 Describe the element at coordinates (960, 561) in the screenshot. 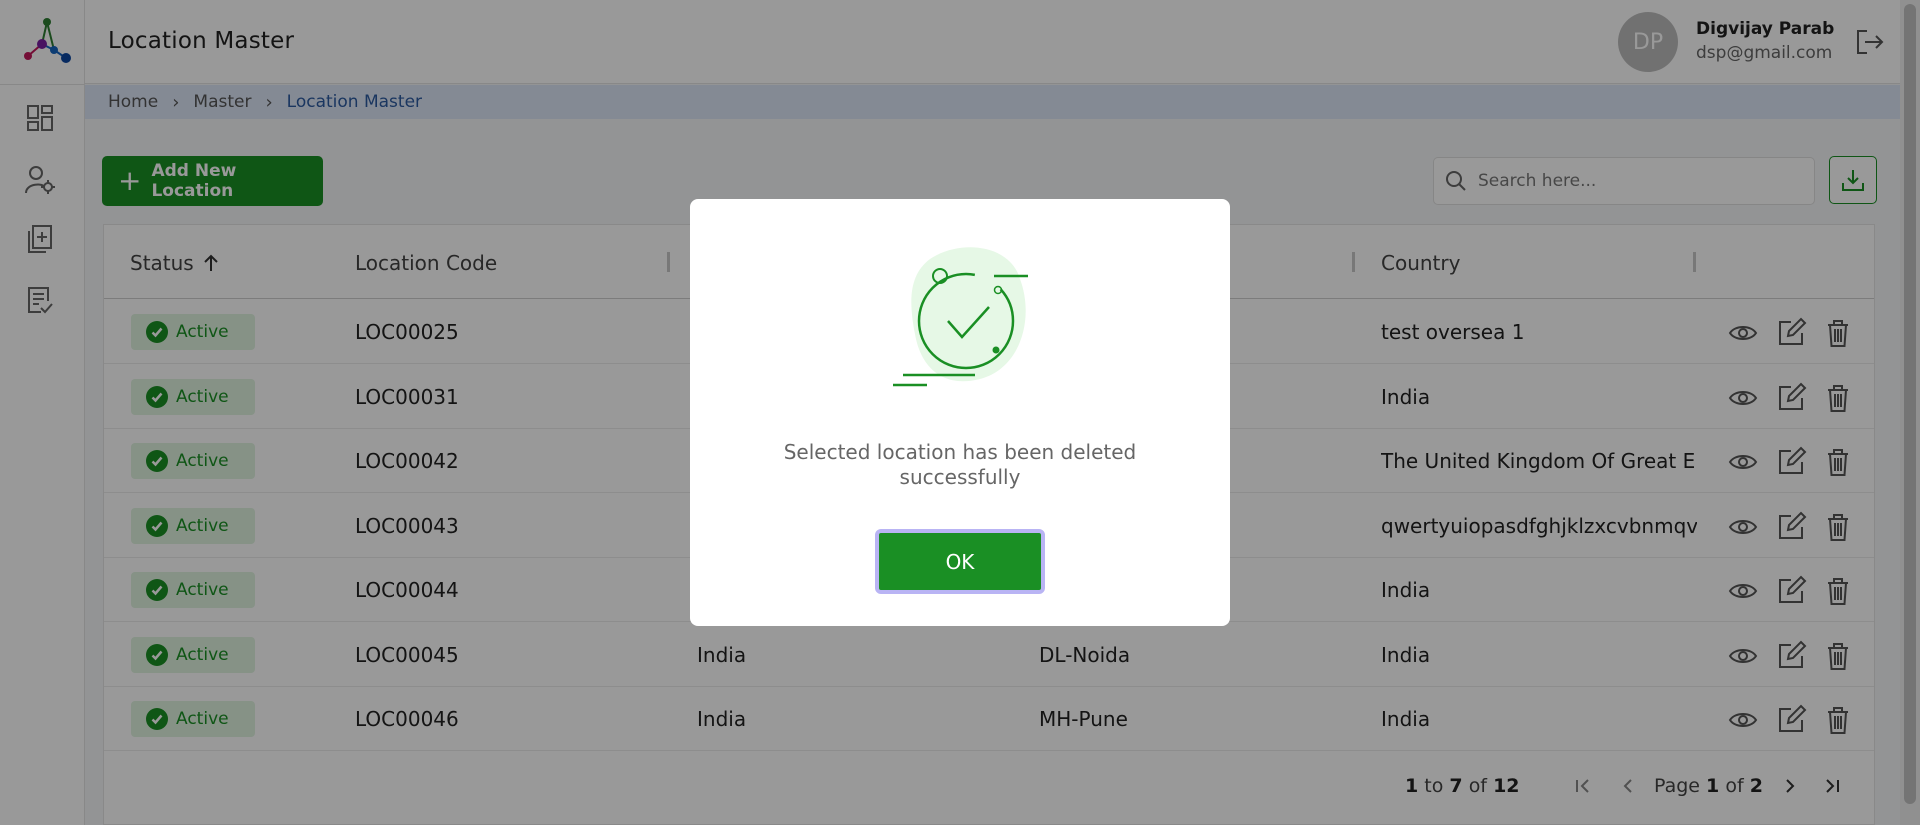

I see `ok-button: OK` at that location.